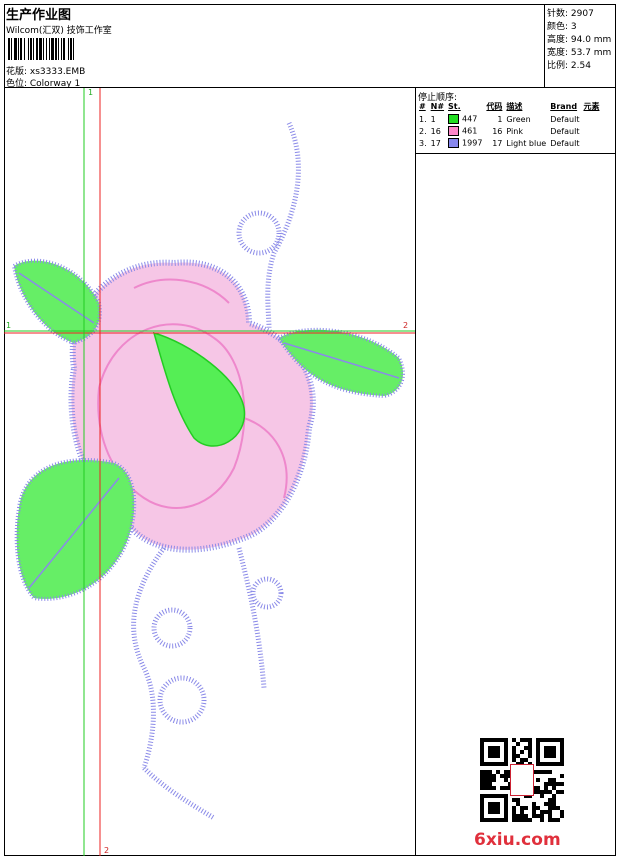 This screenshot has height=860, width=620. I want to click on row-stitches: 461, so click(465, 131).